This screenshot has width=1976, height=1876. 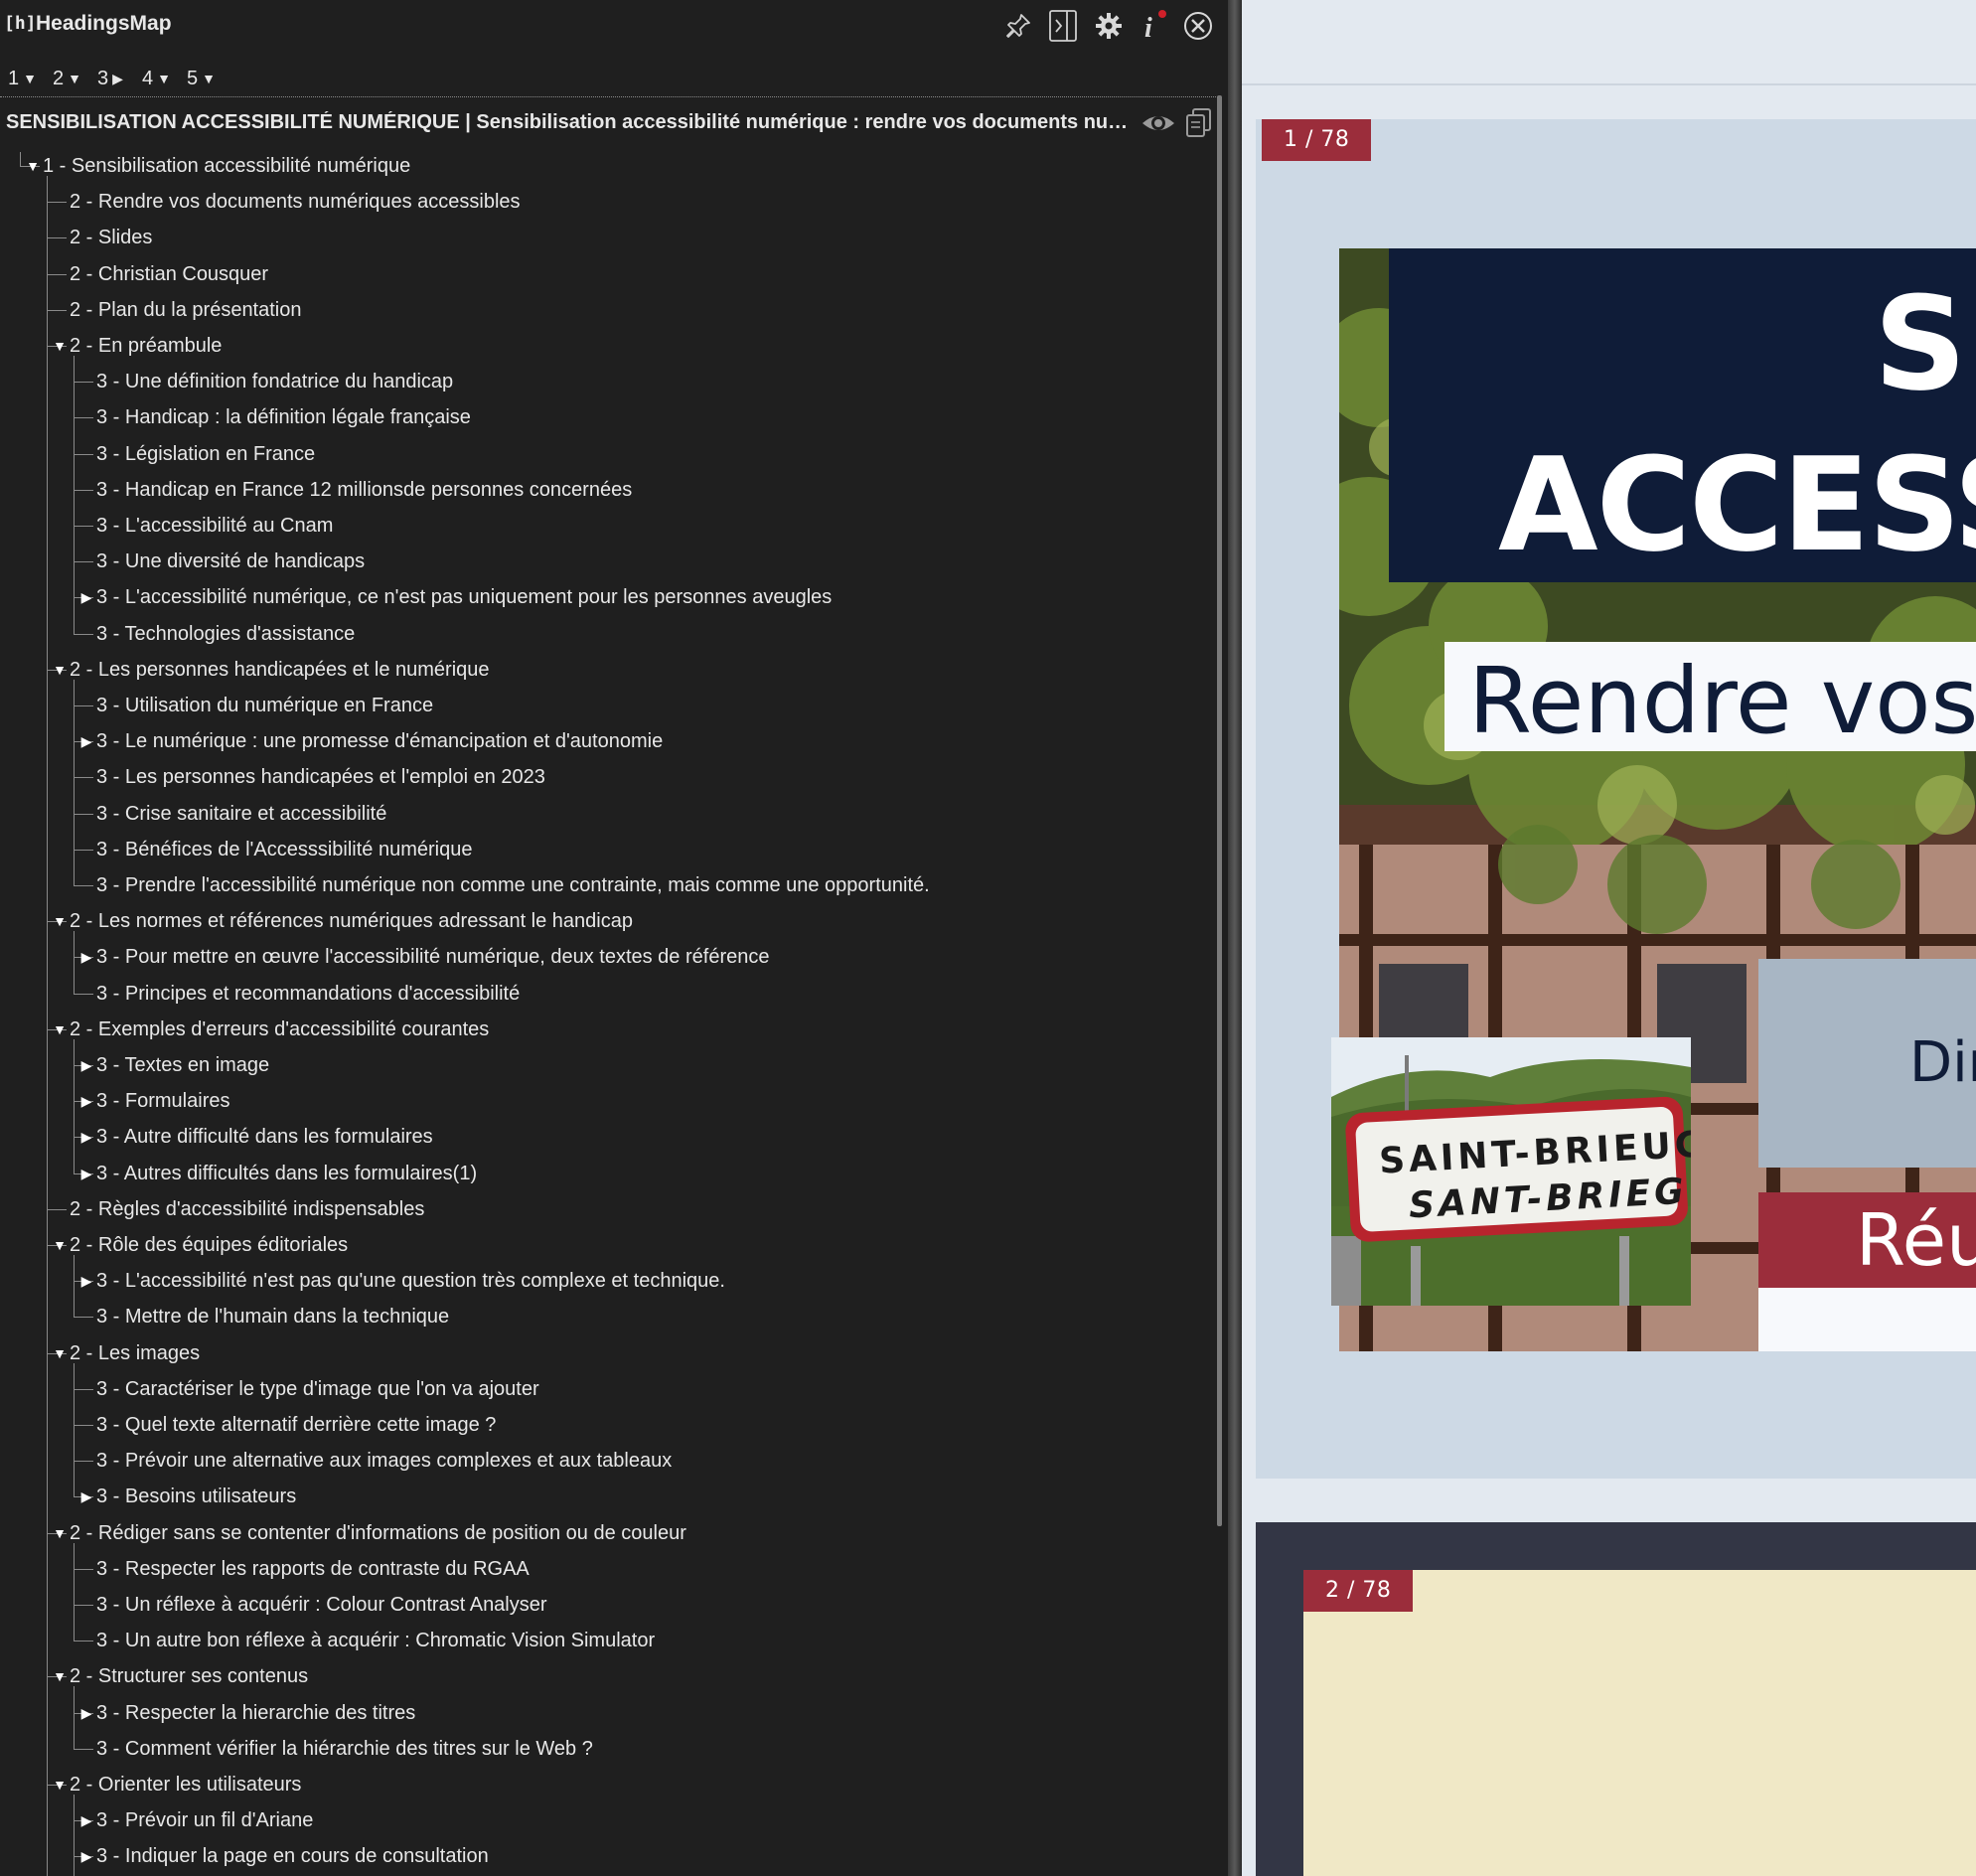 I want to click on heading-item-level-2: 2 - Orienter les utilisateurs, so click(x=185, y=1784).